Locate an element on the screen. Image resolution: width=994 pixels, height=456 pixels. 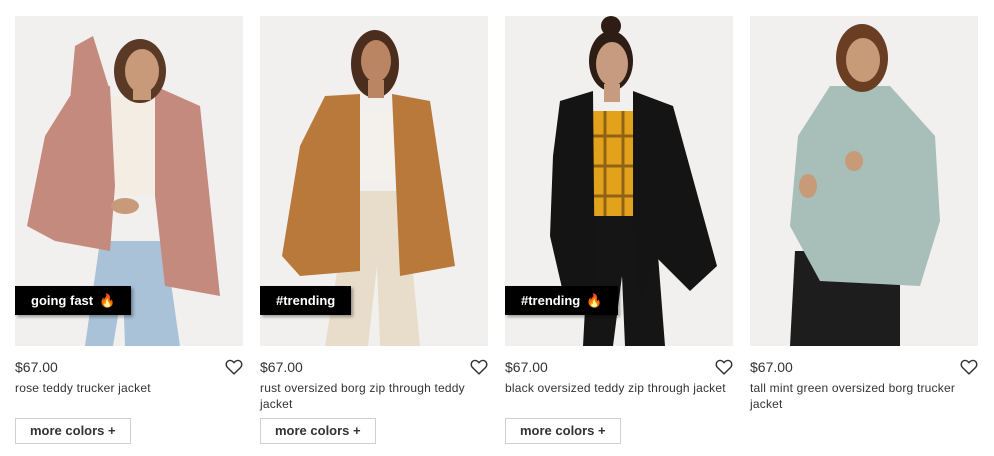
badge-text: going fast is located at coordinates (62, 300).